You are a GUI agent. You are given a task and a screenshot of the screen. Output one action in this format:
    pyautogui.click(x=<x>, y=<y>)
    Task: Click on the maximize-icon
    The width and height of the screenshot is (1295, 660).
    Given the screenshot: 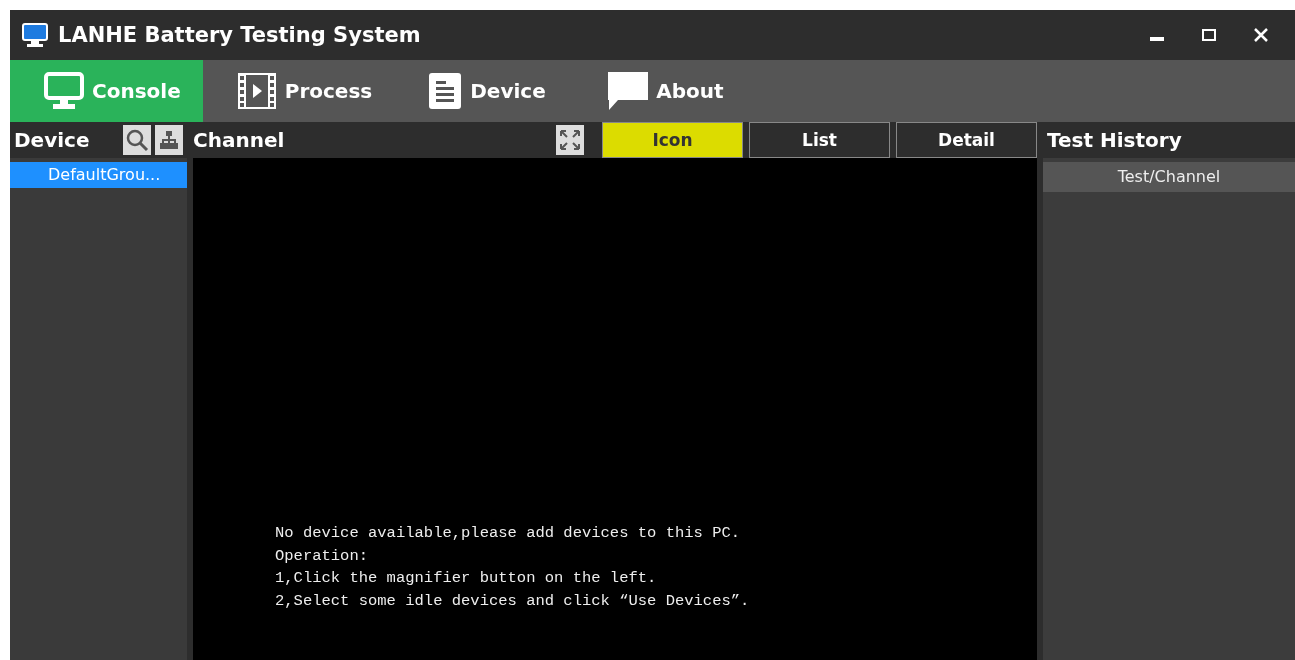 What is the action you would take?
    pyautogui.click(x=1209, y=35)
    